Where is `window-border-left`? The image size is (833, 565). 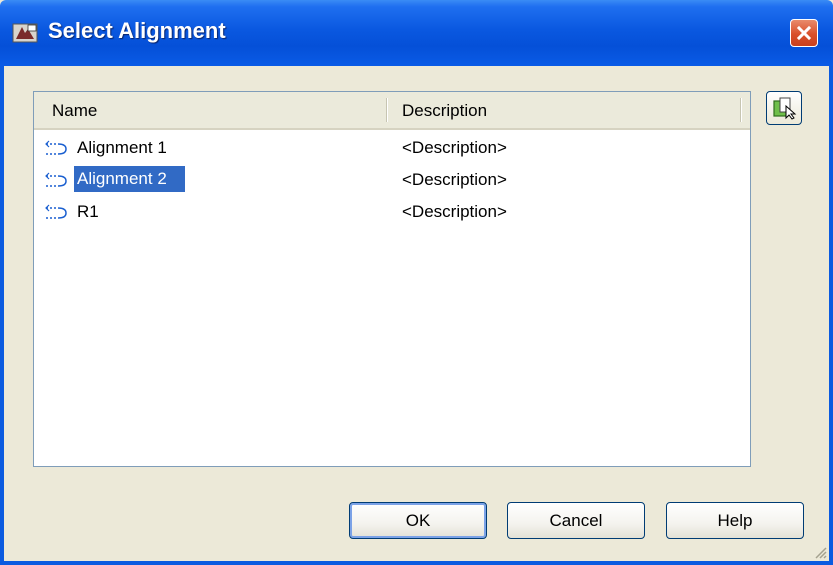 window-border-left is located at coordinates (2, 315).